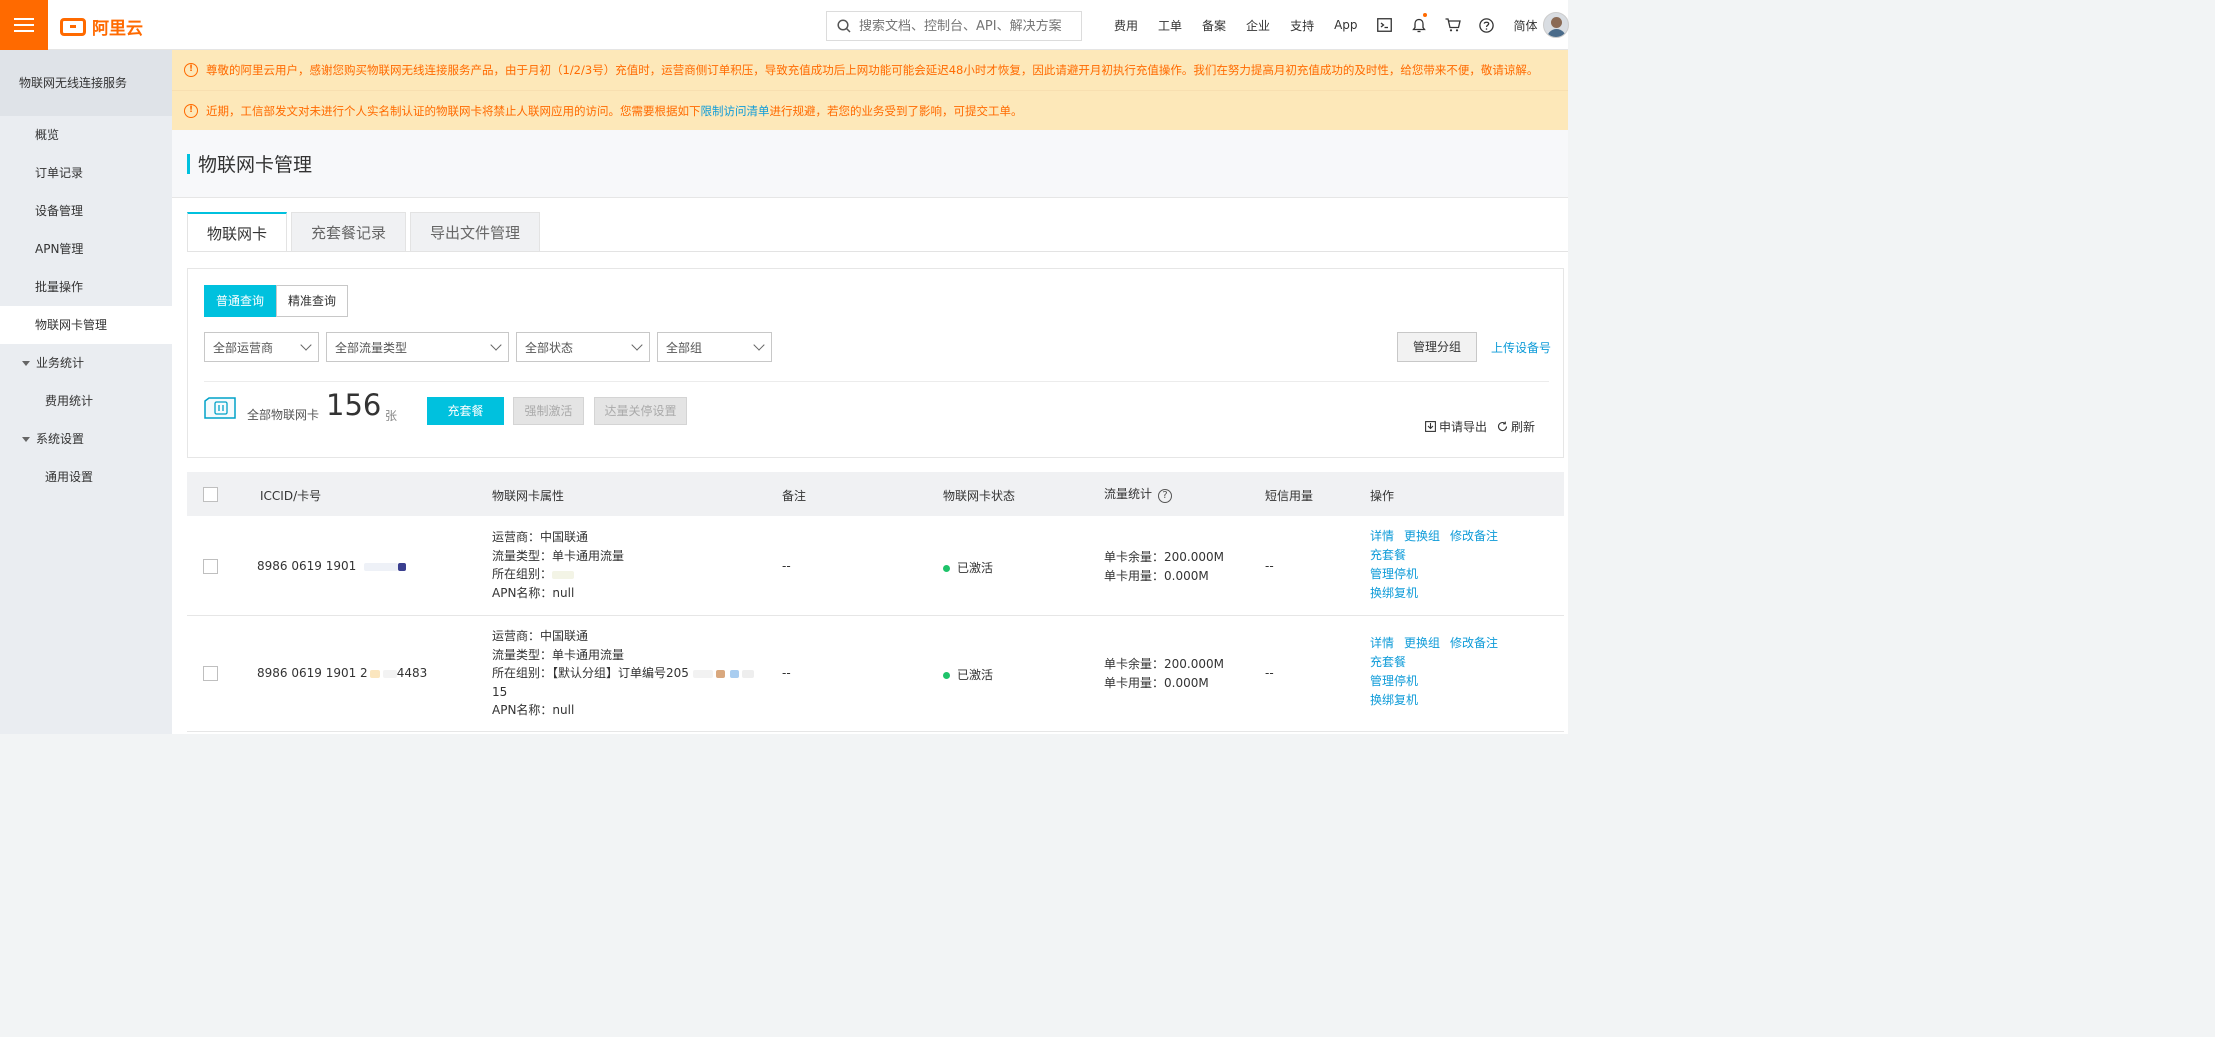 This screenshot has height=1037, width=2215. I want to click on select-value: 全部组, so click(684, 347).